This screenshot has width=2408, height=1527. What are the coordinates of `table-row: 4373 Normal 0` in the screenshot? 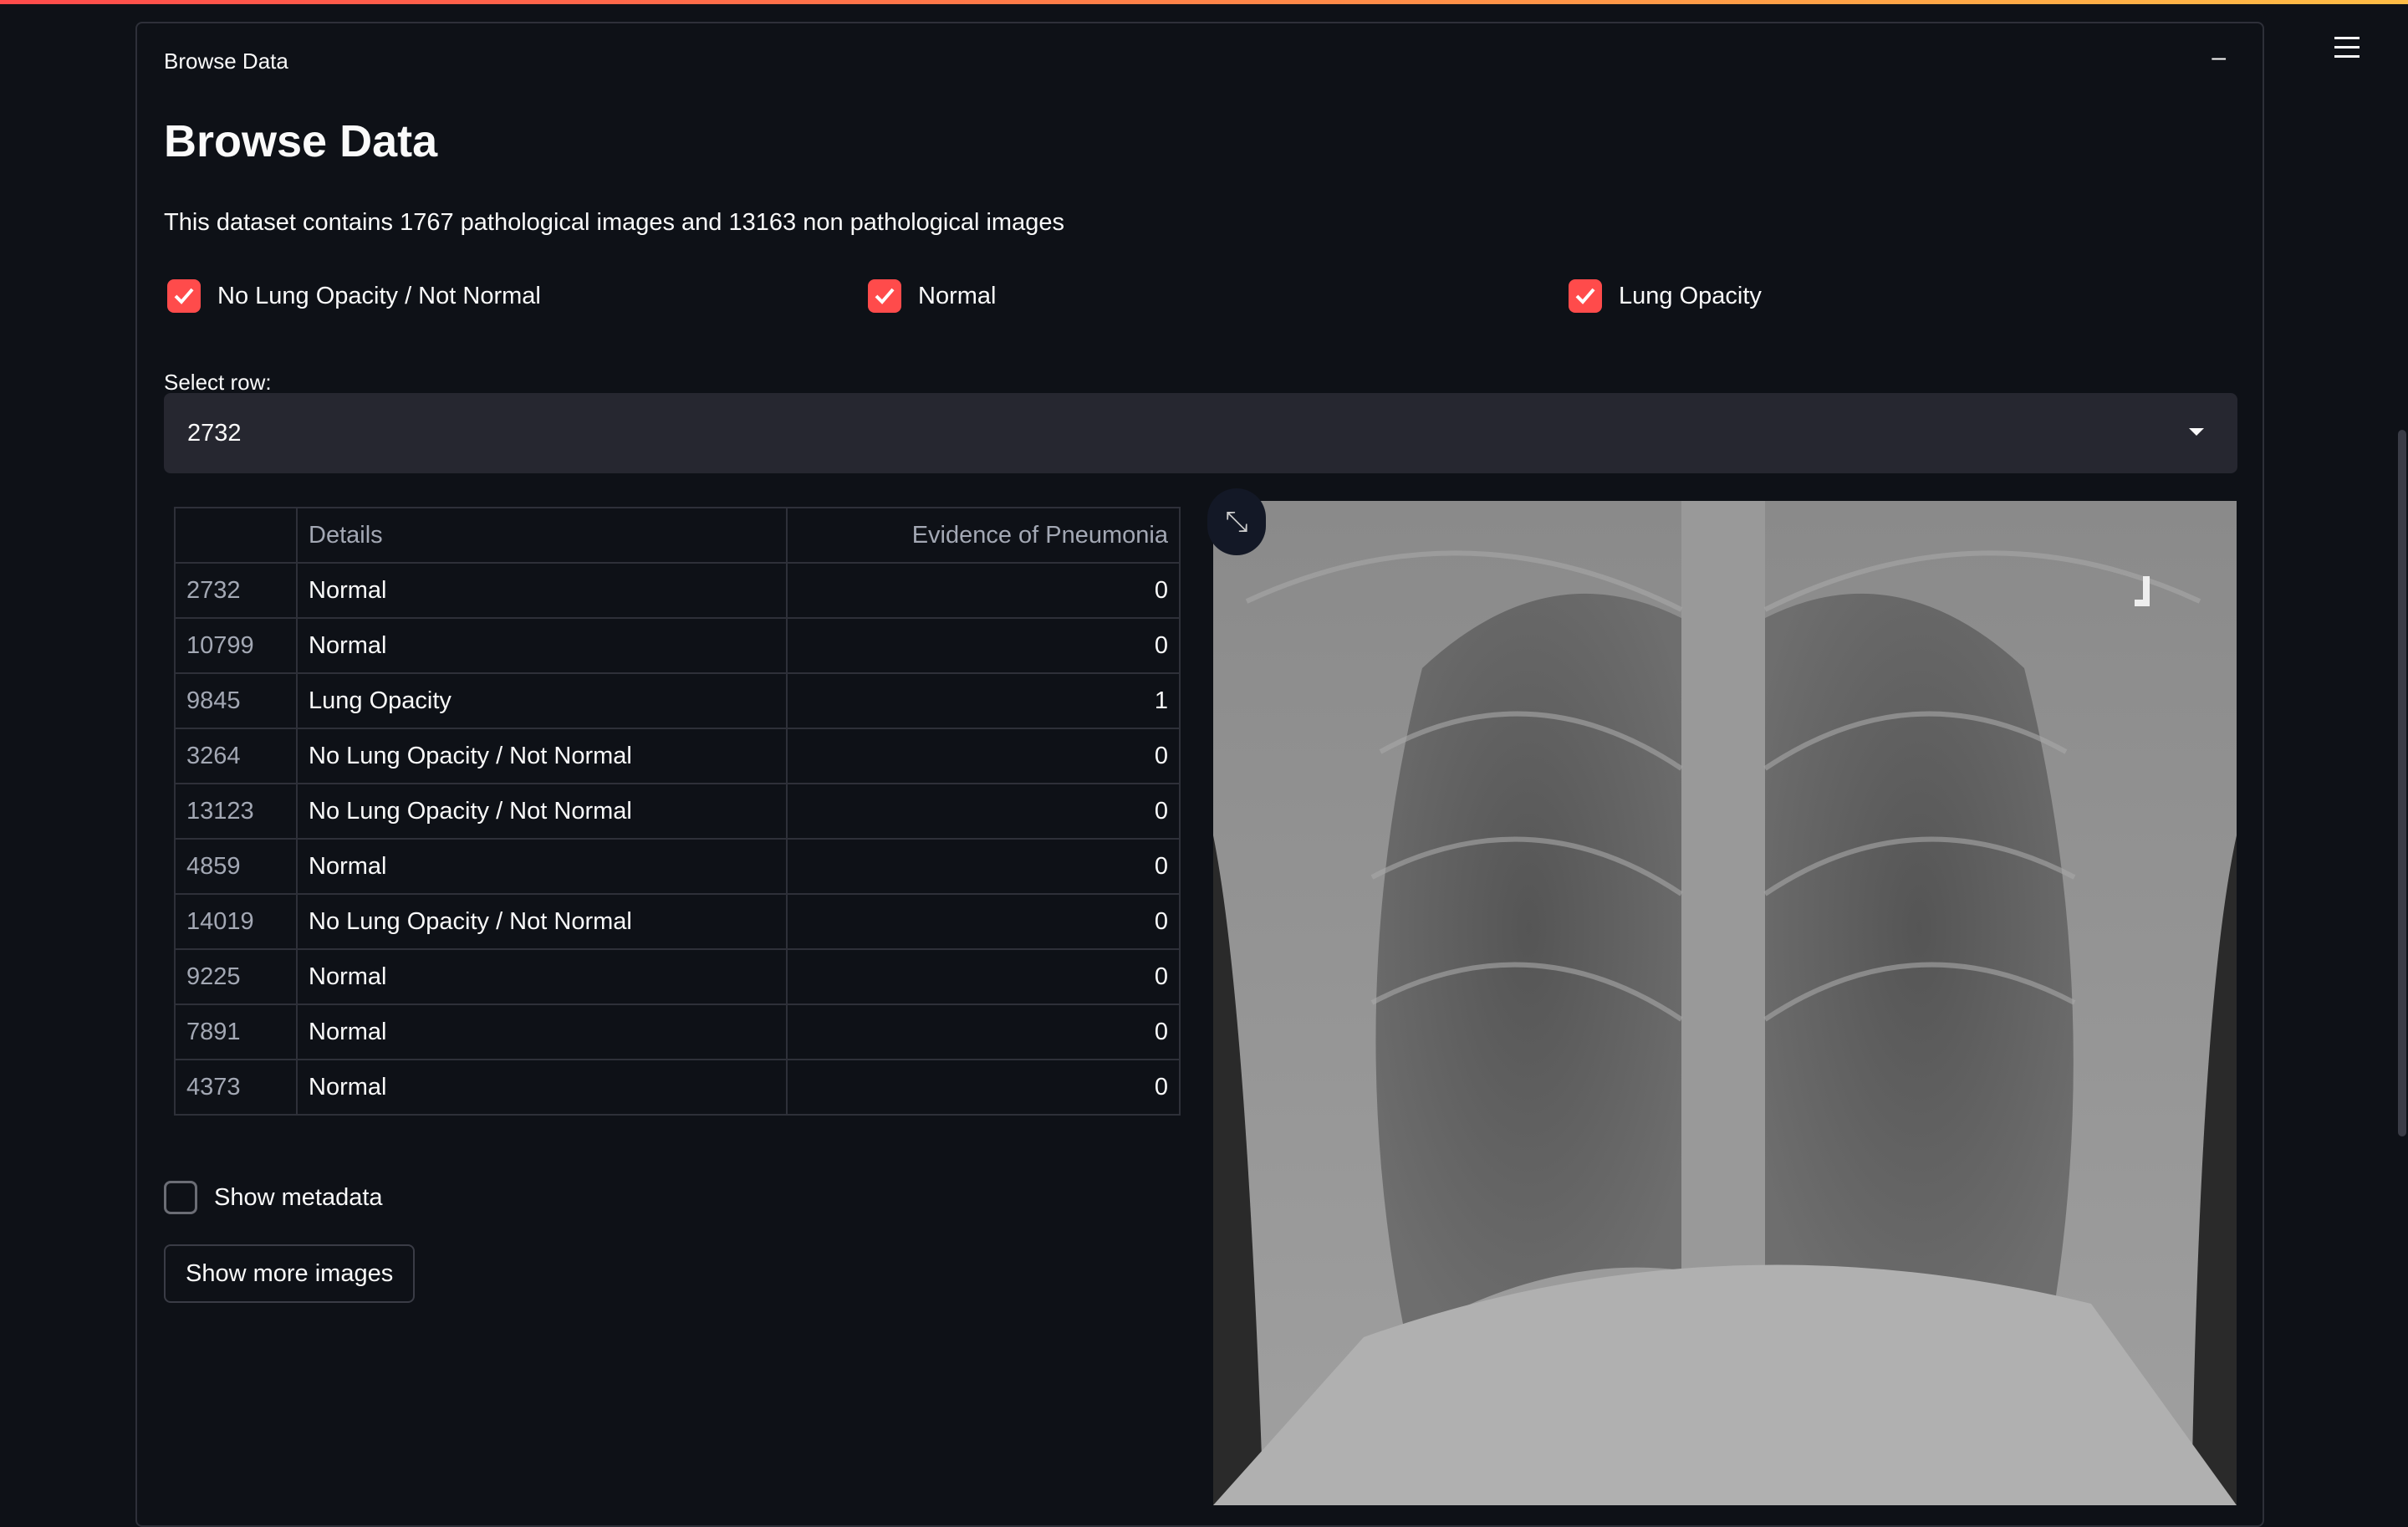 It's located at (678, 1088).